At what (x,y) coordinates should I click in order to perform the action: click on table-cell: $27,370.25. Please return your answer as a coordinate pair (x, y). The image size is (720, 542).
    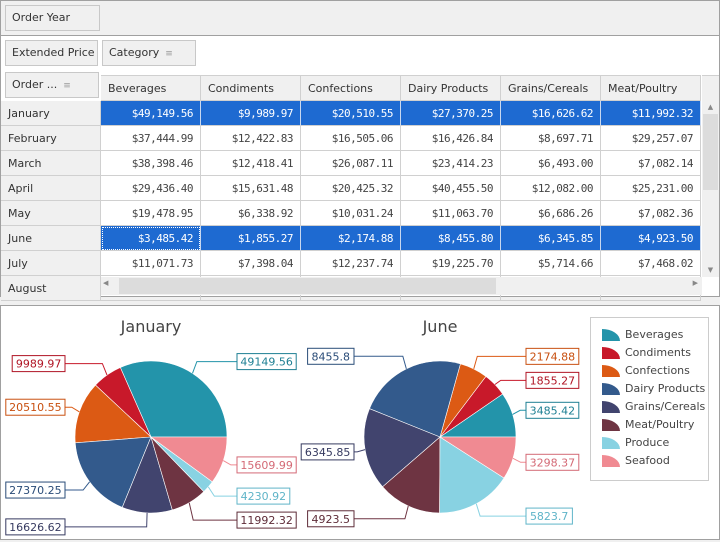
    Looking at the image, I should click on (451, 113).